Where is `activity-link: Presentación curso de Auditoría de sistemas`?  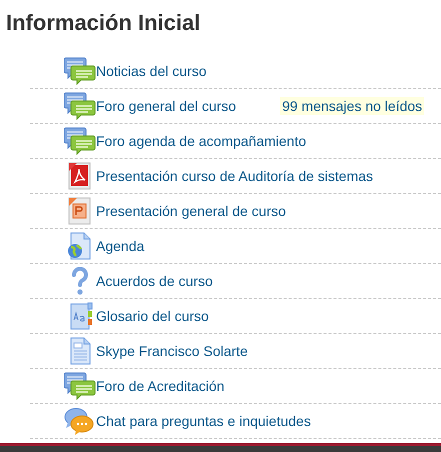
activity-link: Presentación curso de Auditoría de sistemas is located at coordinates (235, 176).